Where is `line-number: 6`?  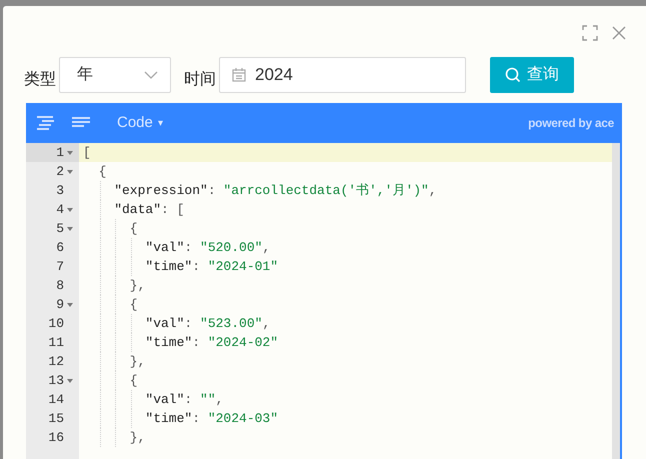 line-number: 6 is located at coordinates (60, 247).